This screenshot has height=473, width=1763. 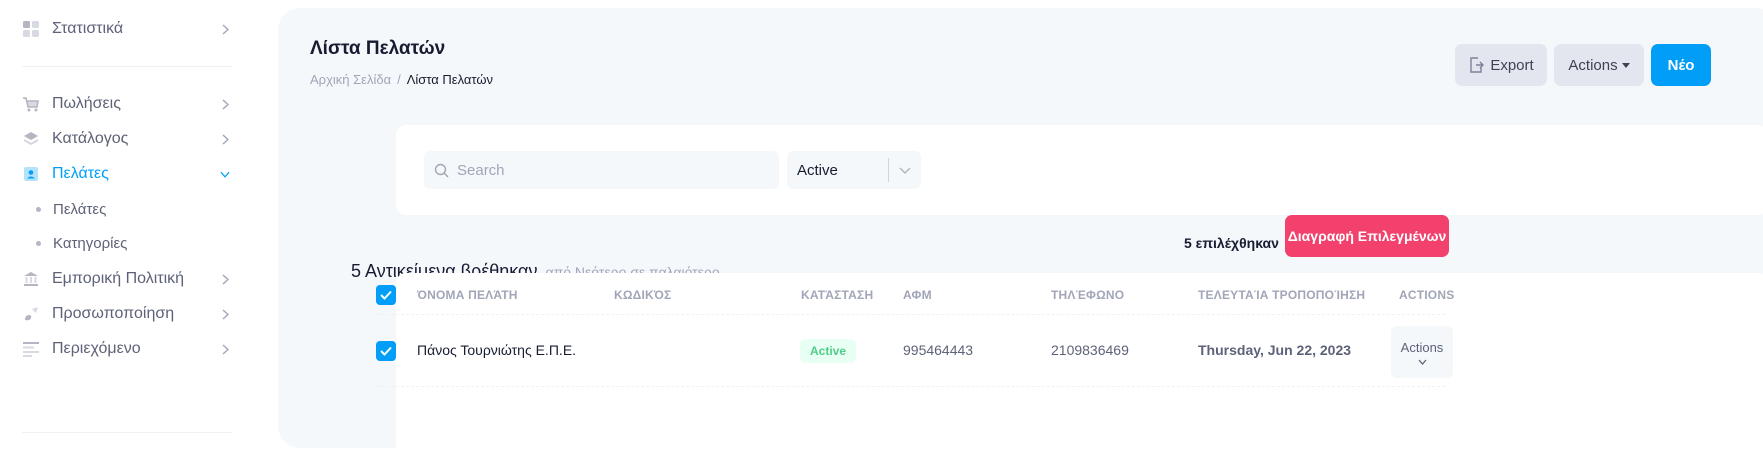 What do you see at coordinates (350, 79) in the screenshot?
I see `breadcrumb-home: Αρχική Σελίδα` at bounding box center [350, 79].